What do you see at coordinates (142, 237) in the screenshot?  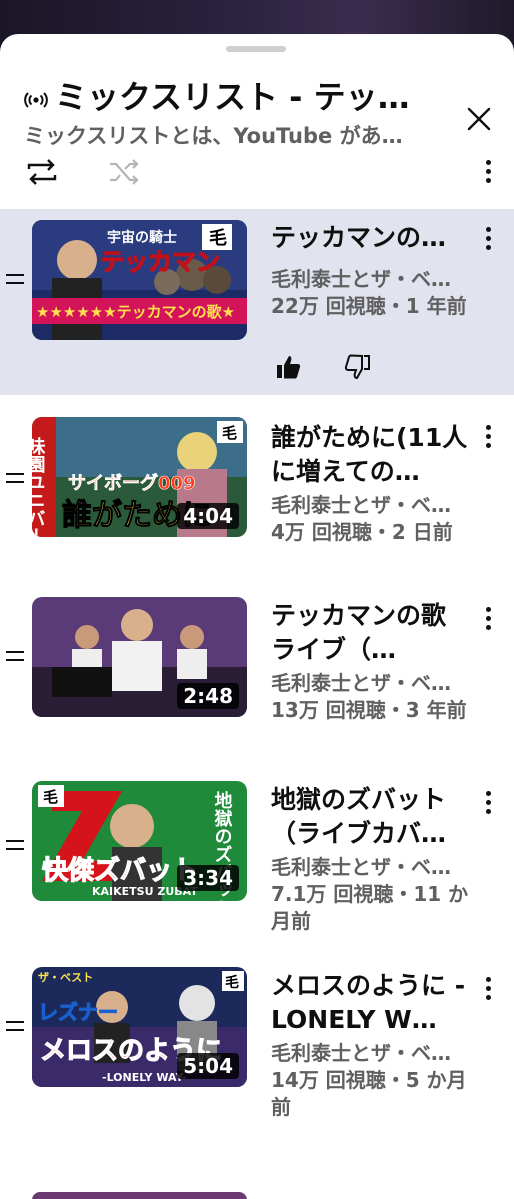 I see `thumbnail-caption: 宇宙の騎士` at bounding box center [142, 237].